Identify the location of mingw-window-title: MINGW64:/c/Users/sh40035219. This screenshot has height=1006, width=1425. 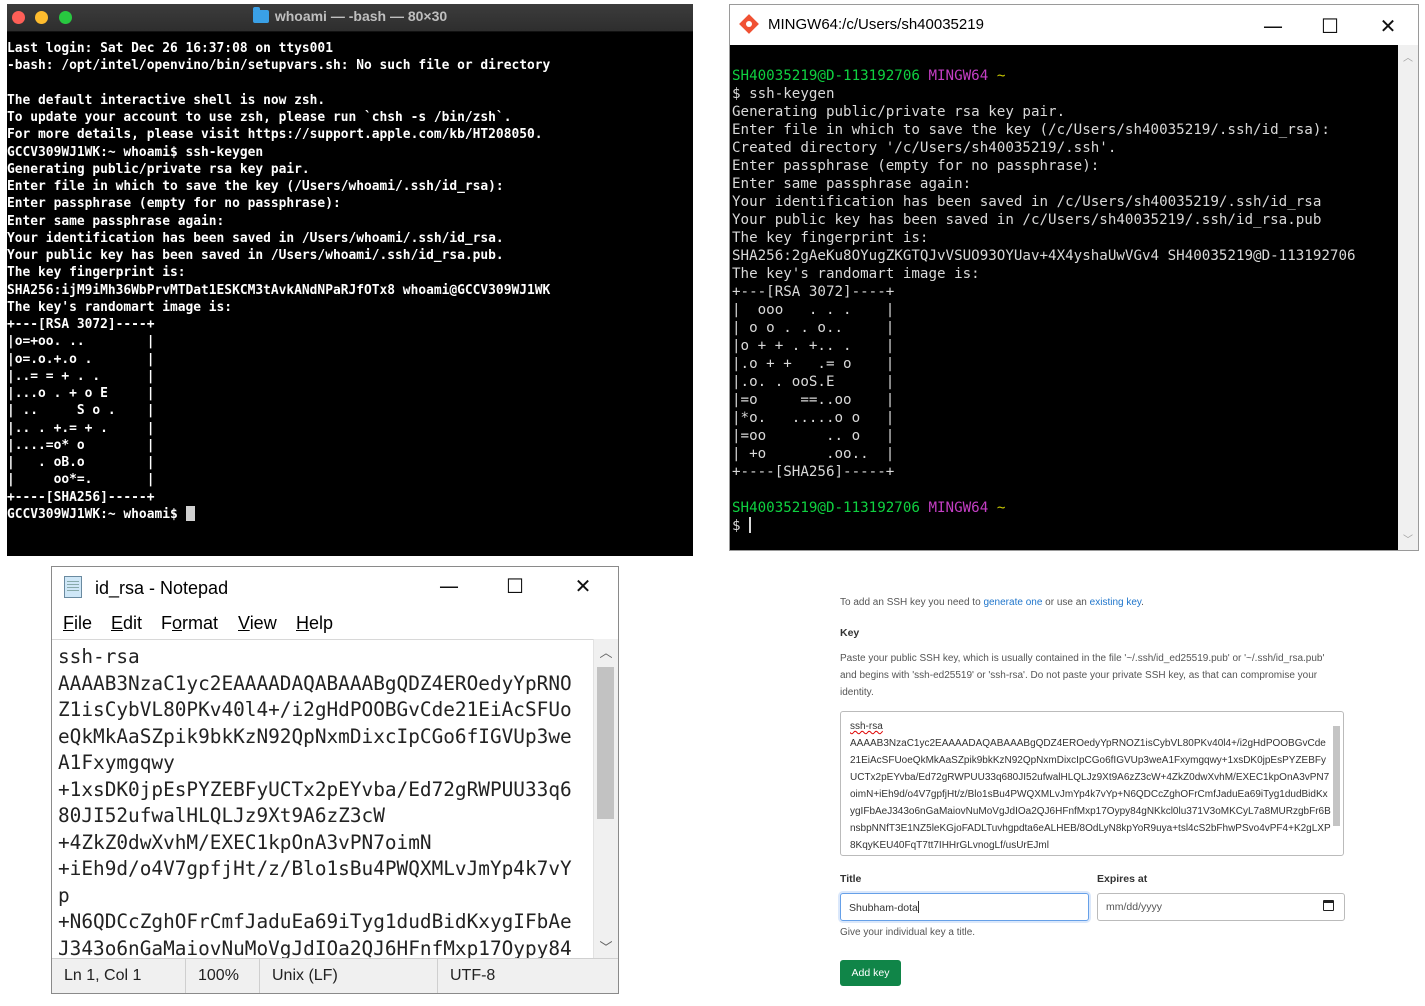
(876, 24).